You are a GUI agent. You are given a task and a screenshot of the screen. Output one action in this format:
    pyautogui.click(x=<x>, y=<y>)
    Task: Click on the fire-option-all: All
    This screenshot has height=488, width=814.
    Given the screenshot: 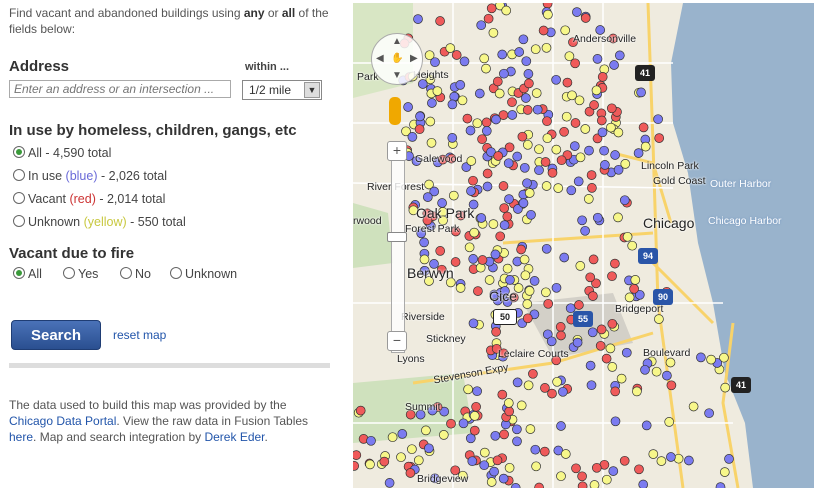 What is the action you would take?
    pyautogui.click(x=27, y=274)
    